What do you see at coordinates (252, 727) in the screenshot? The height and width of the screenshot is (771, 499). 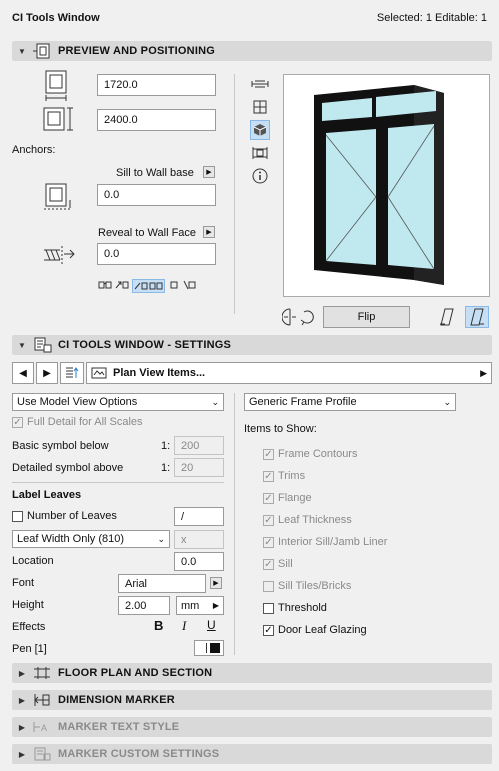 I see `section-marker-text-style: ▶ A MARKER TEXT STYLE` at bounding box center [252, 727].